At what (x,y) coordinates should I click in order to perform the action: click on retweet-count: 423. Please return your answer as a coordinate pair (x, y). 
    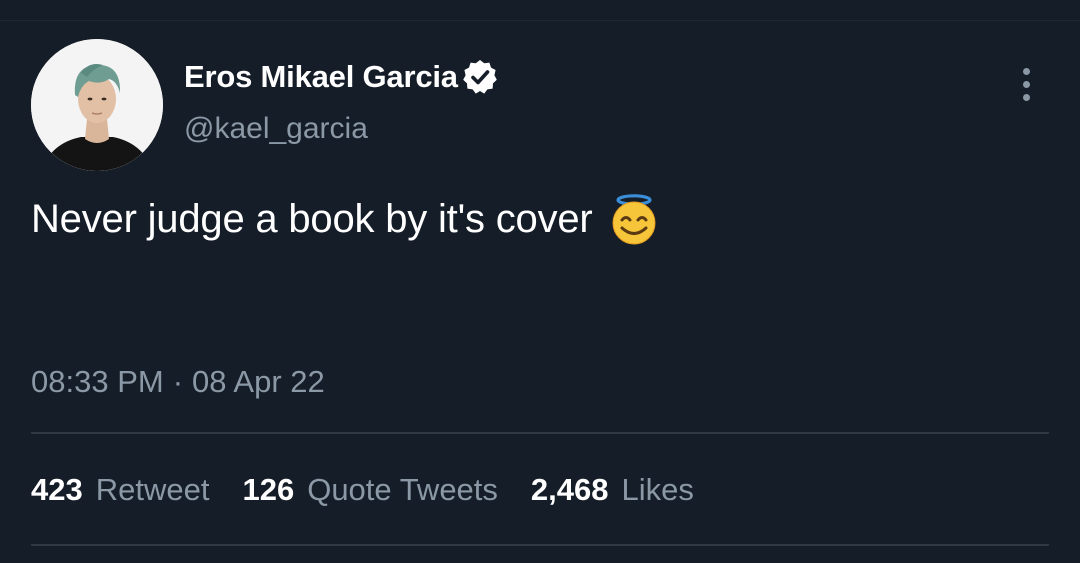
    Looking at the image, I should click on (57, 489).